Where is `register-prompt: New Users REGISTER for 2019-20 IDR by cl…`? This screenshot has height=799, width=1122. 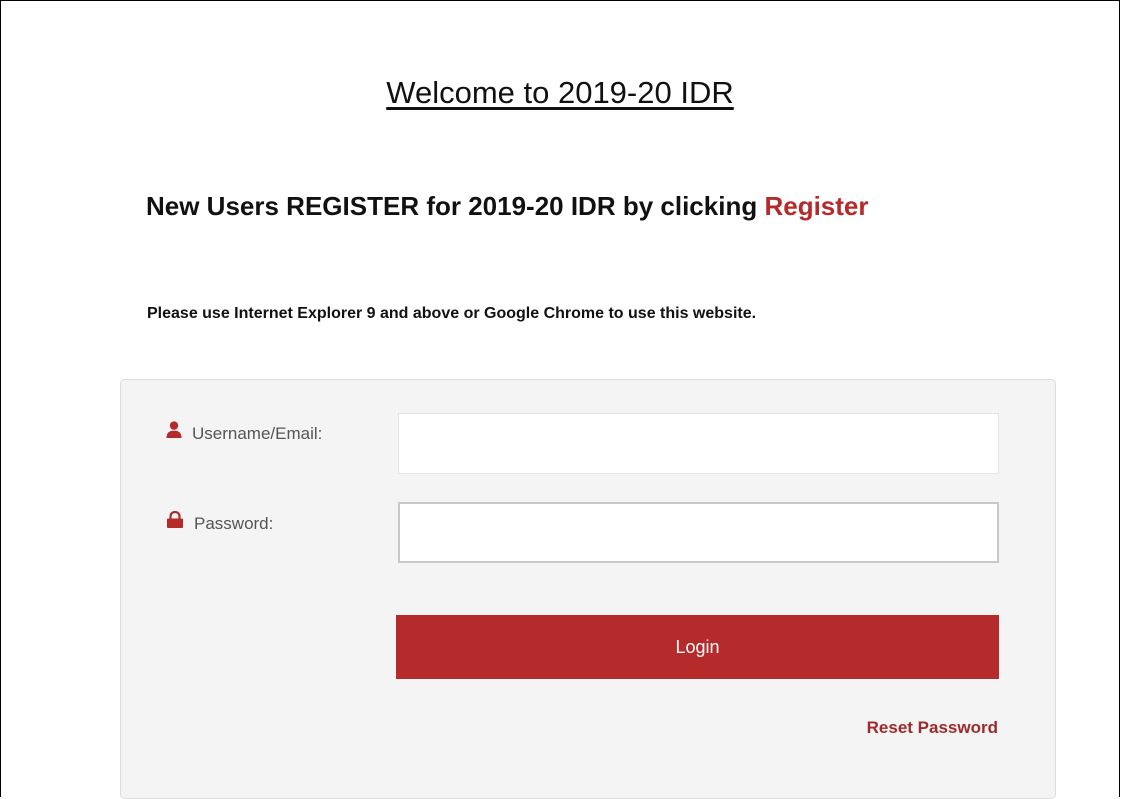 register-prompt: New Users REGISTER for 2019-20 IDR by cl… is located at coordinates (507, 206).